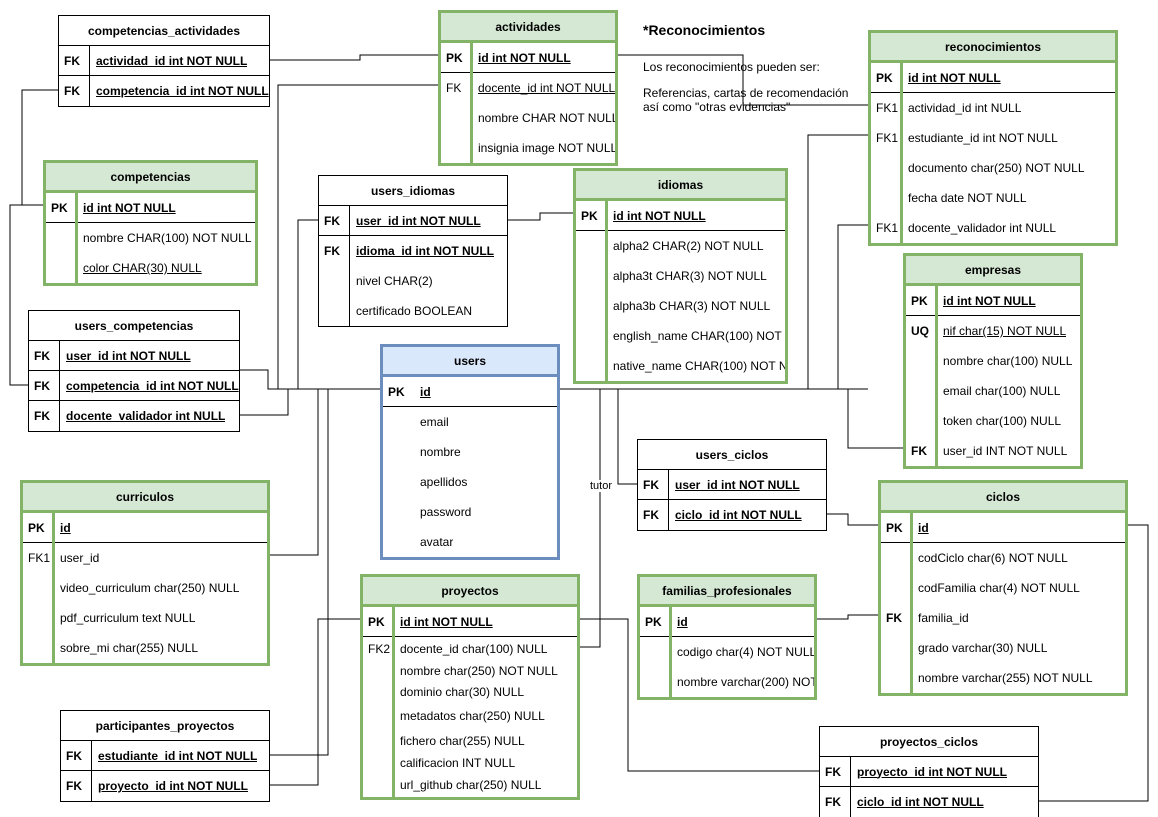 The height and width of the screenshot is (817, 1158). I want to click on table-row: FK idioma_id int NOT NULL, so click(413, 251).